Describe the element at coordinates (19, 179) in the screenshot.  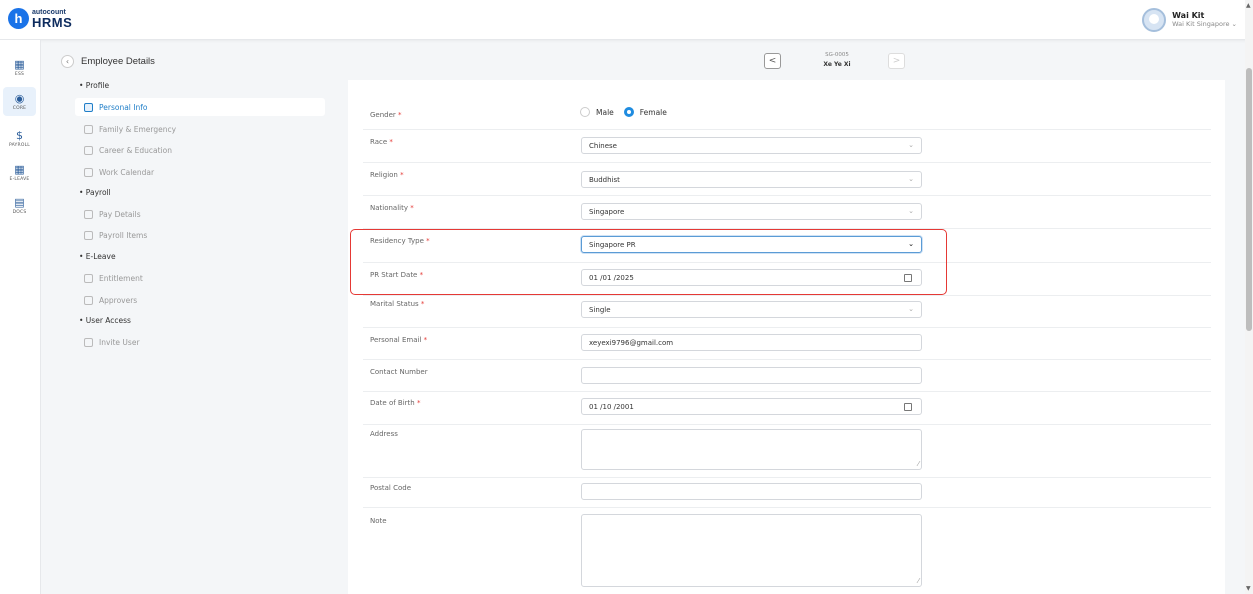
I see `rail-label: E-LEAVE` at that location.